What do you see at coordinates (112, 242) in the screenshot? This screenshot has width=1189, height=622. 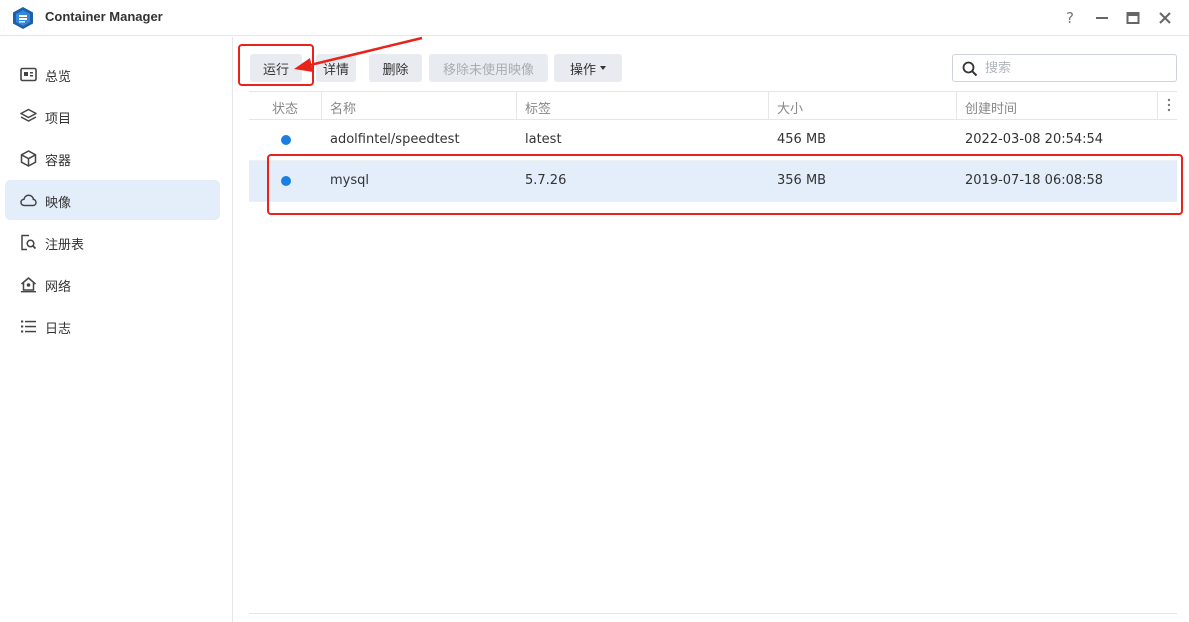 I see `sidebar-item-registry: 注册表` at bounding box center [112, 242].